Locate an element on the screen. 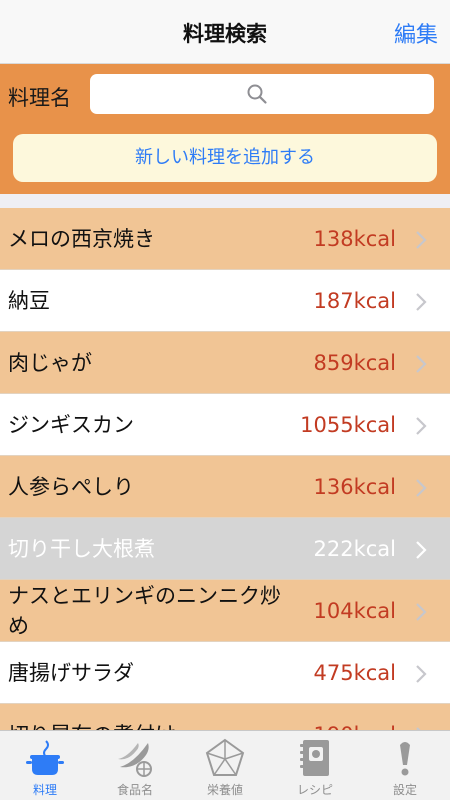 This screenshot has width=450, height=800. dish-kcal: 859kcal is located at coordinates (355, 363).